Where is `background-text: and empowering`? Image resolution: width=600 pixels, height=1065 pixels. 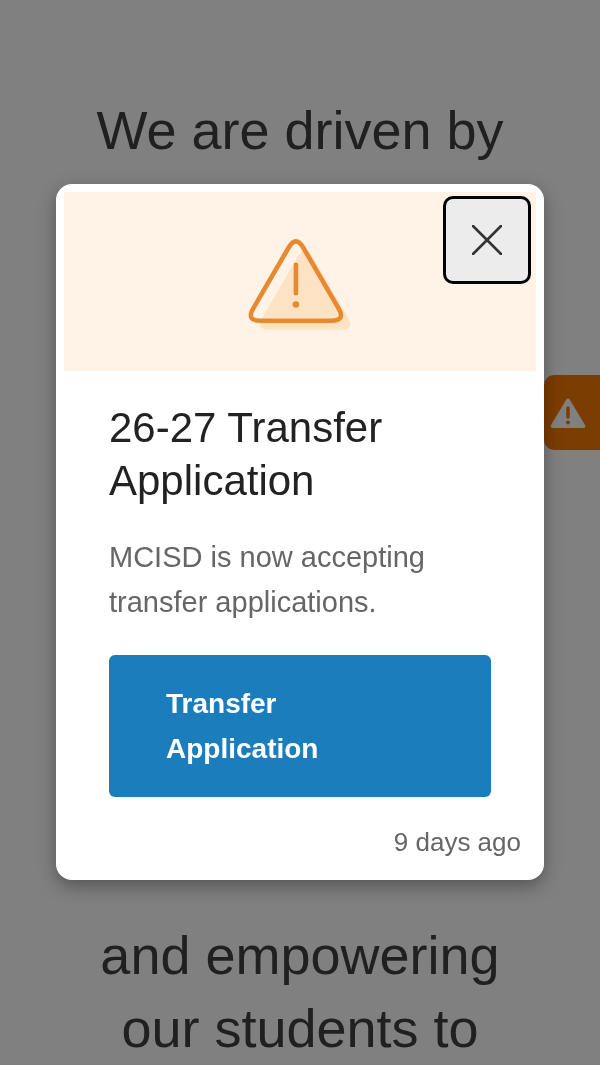 background-text: and empowering is located at coordinates (300, 955).